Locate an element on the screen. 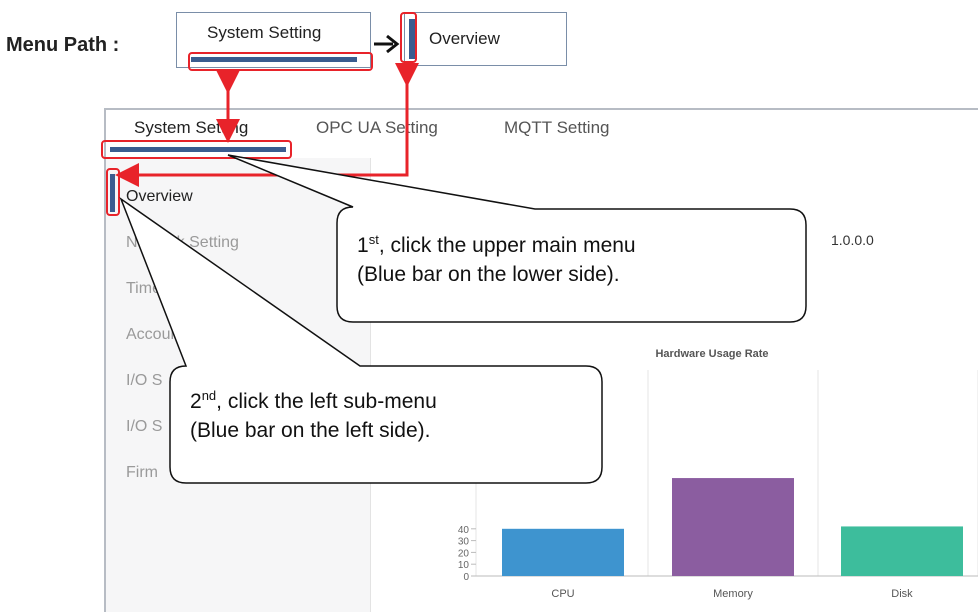 This screenshot has width=978, height=612. callout-second-suffix: nd is located at coordinates (209, 395).